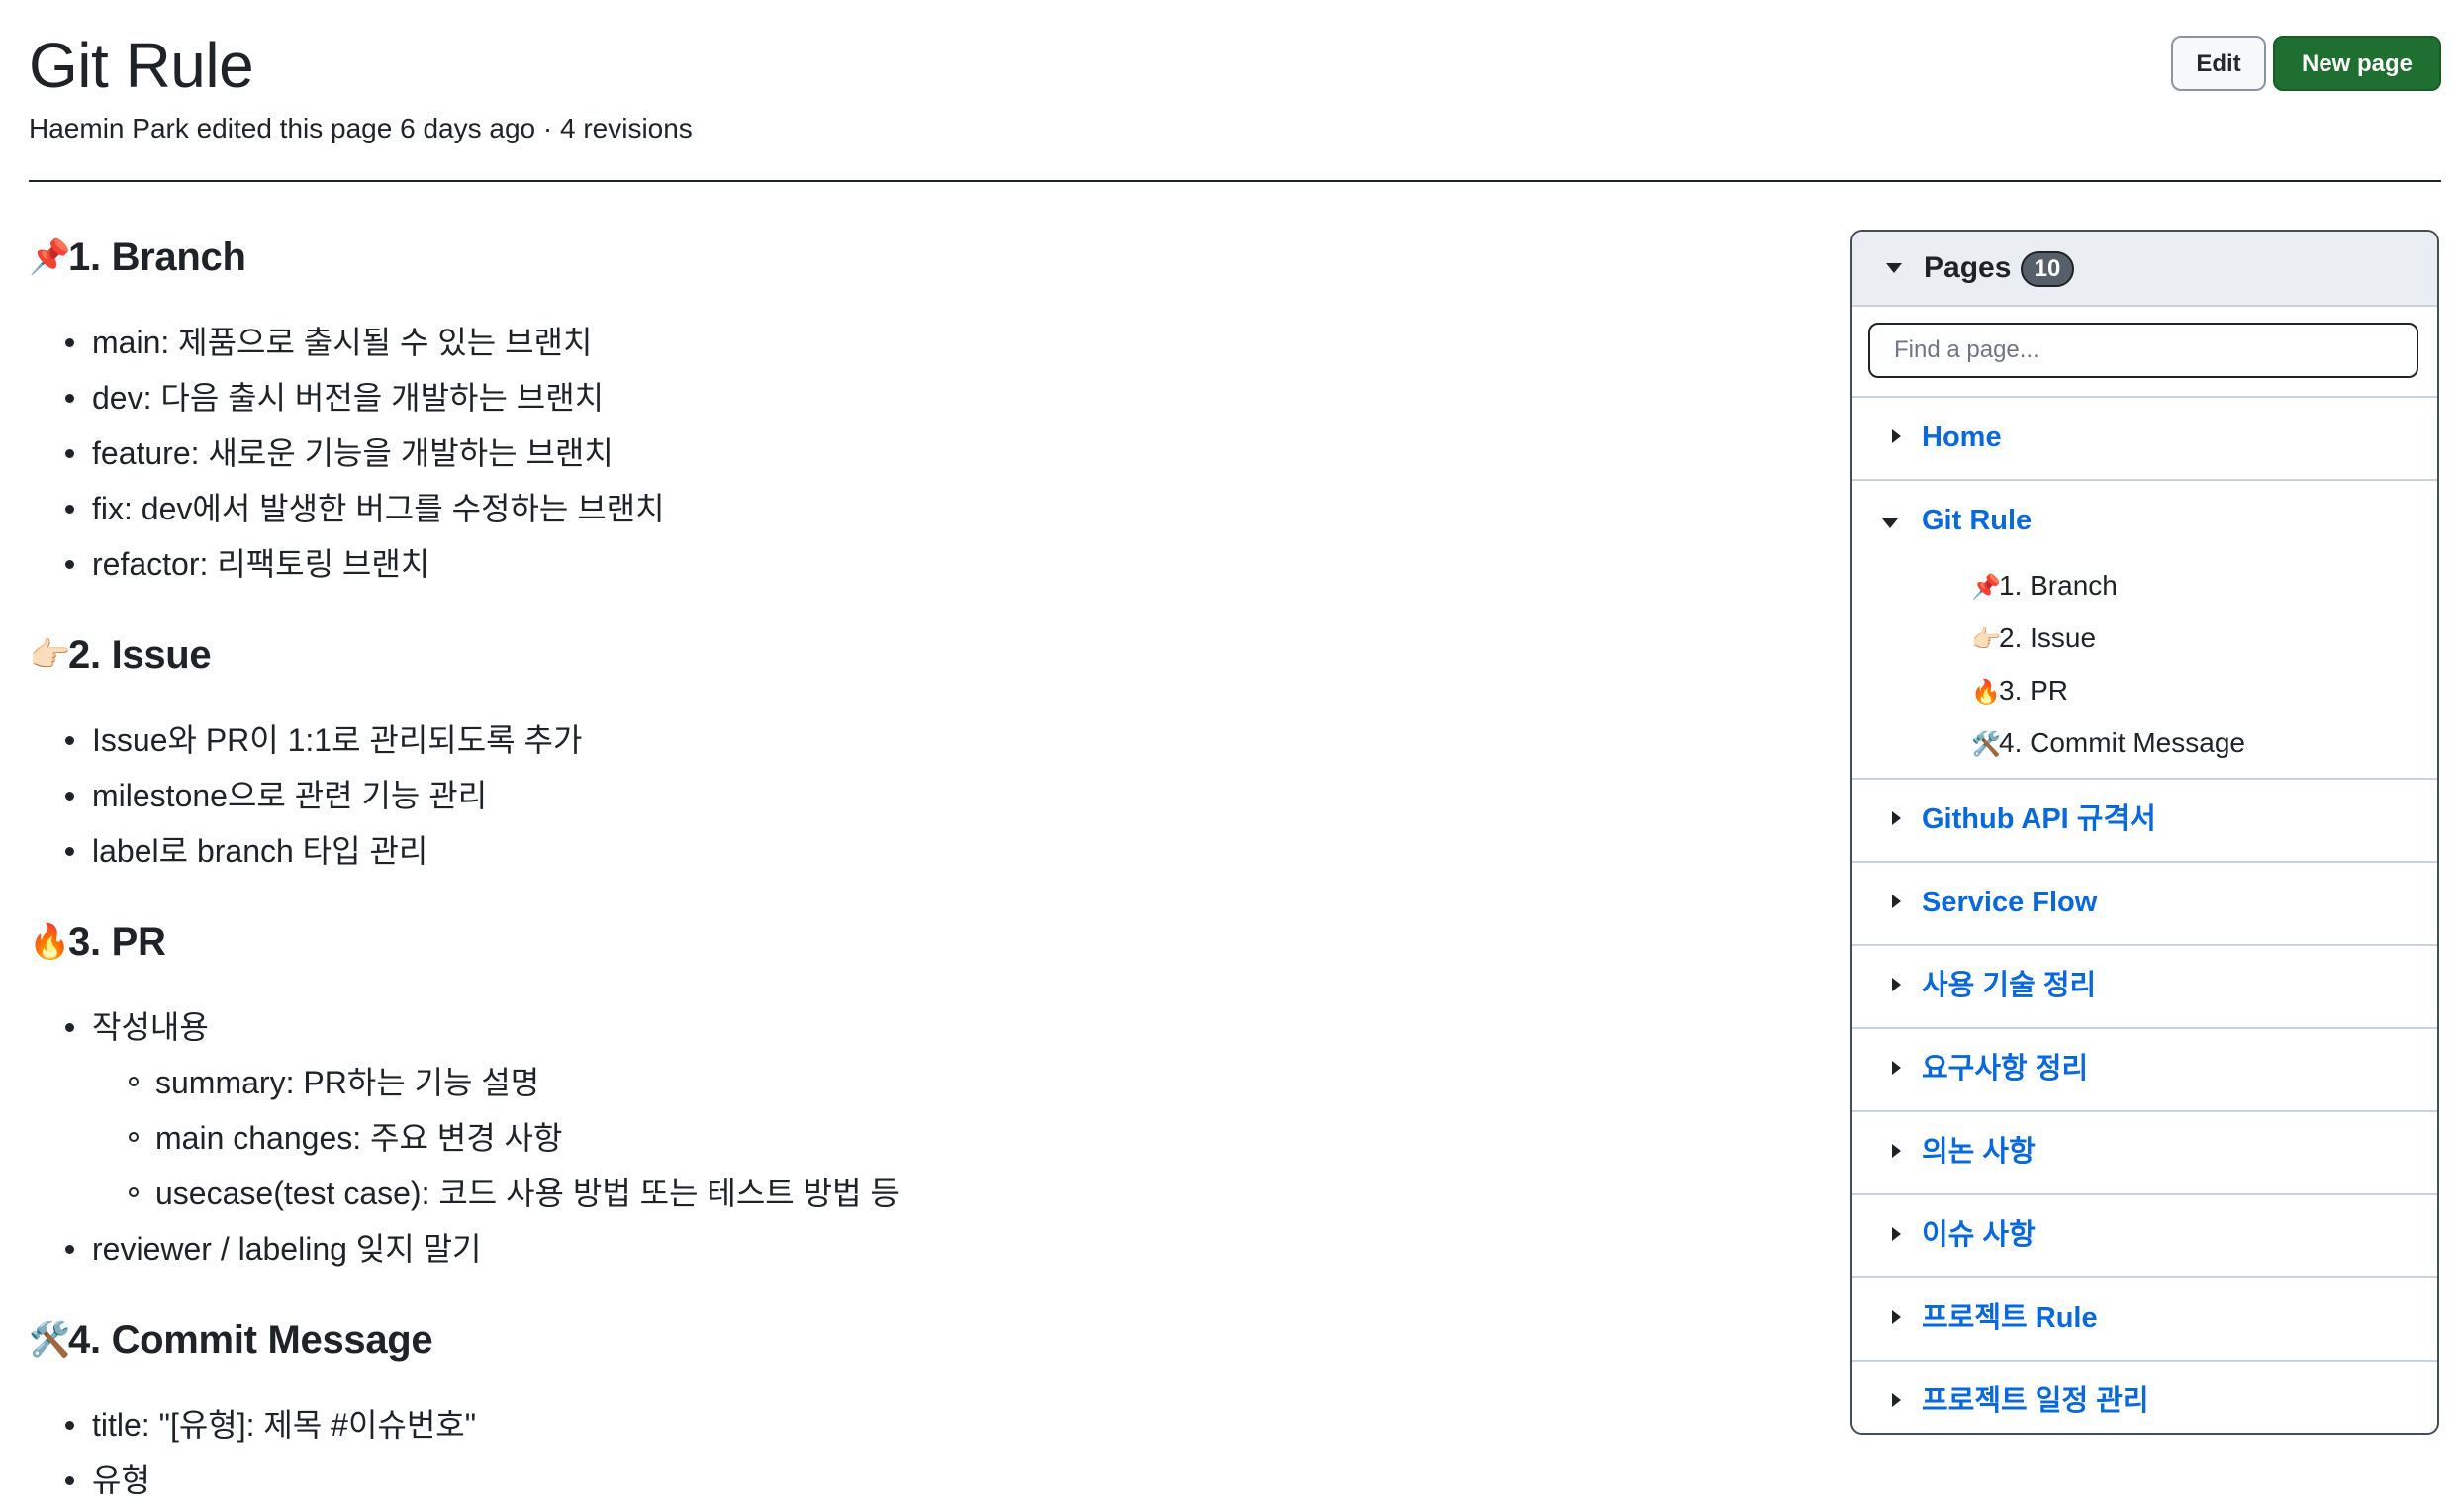  Describe the element at coordinates (919, 342) in the screenshot. I see `list-item: main: 제품으로 출시될 수 있는 브랜치` at that location.